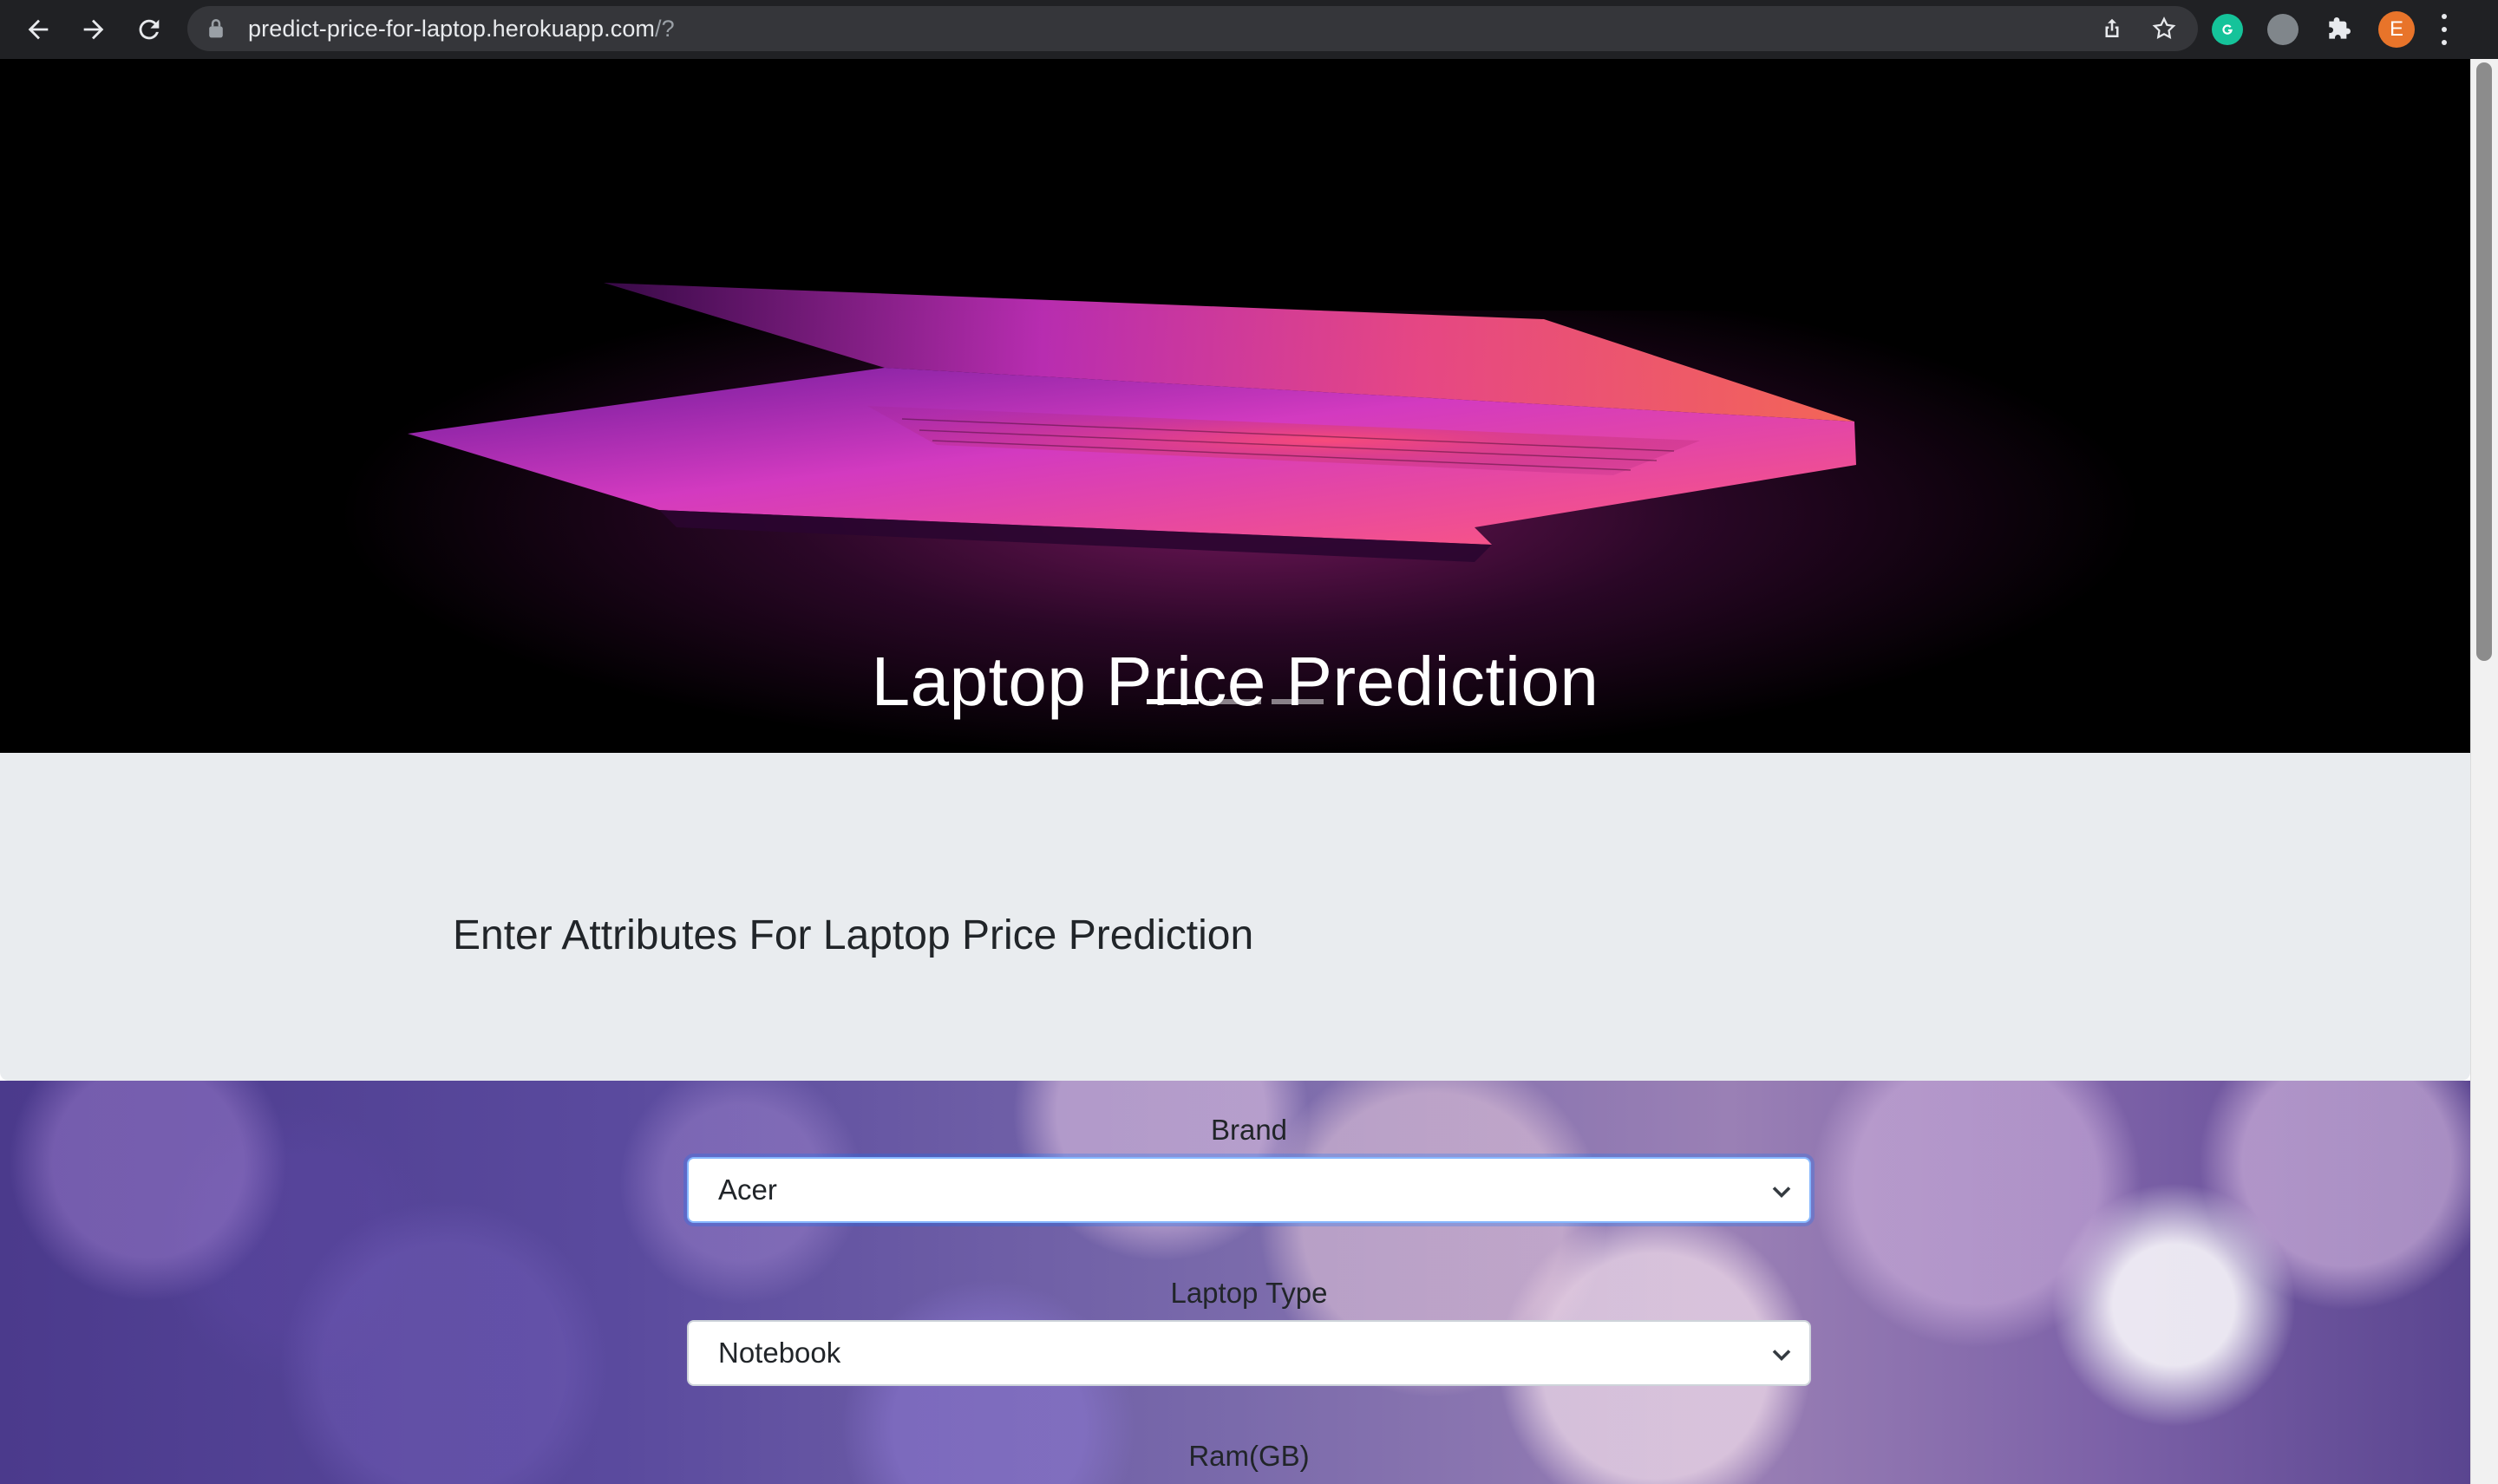  I want to click on ram-label: Ram(GB), so click(1249, 1456).